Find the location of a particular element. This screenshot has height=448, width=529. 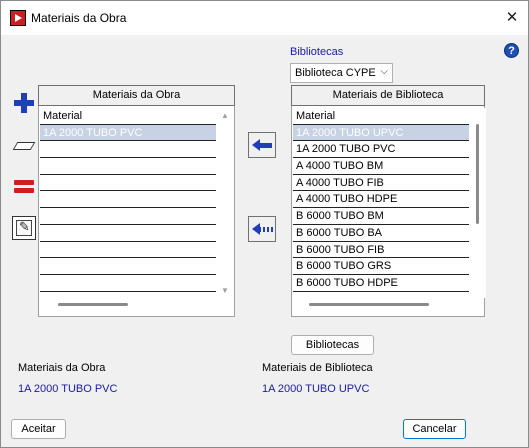

list-item: B 6000 TUBO BA is located at coordinates (381, 233).